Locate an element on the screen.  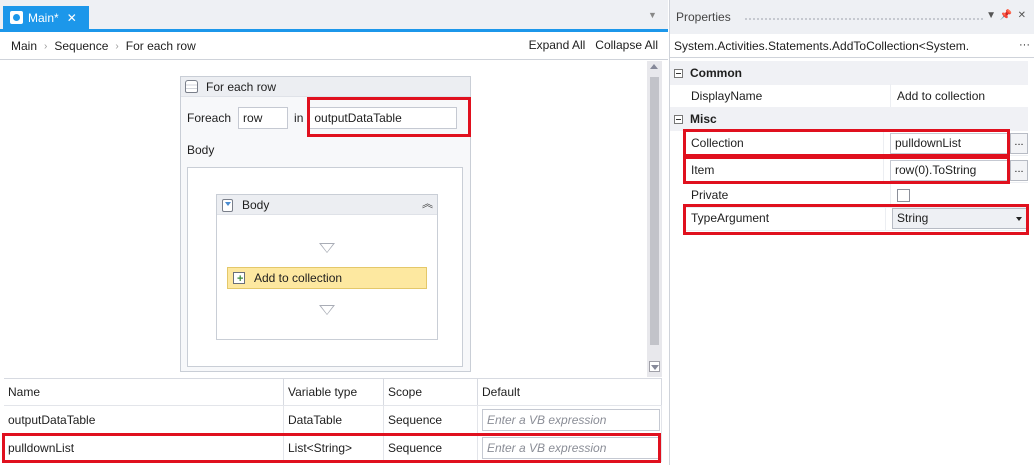
variable-type-cell: List<String> is located at coordinates (334, 447).